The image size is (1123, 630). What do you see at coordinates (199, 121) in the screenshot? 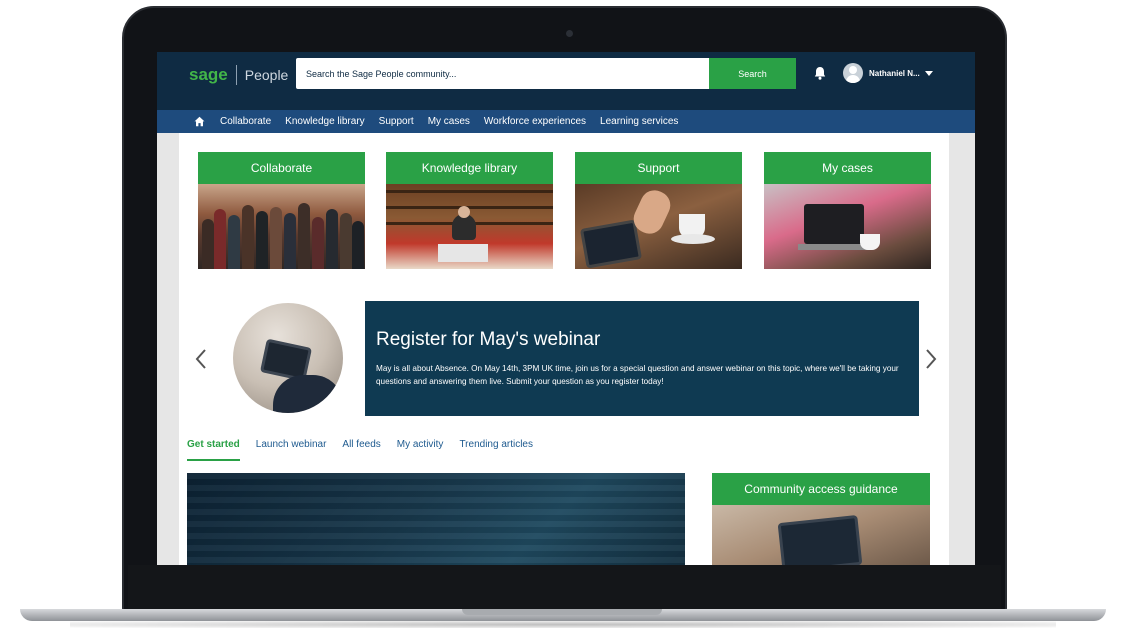
I see `home-icon` at bounding box center [199, 121].